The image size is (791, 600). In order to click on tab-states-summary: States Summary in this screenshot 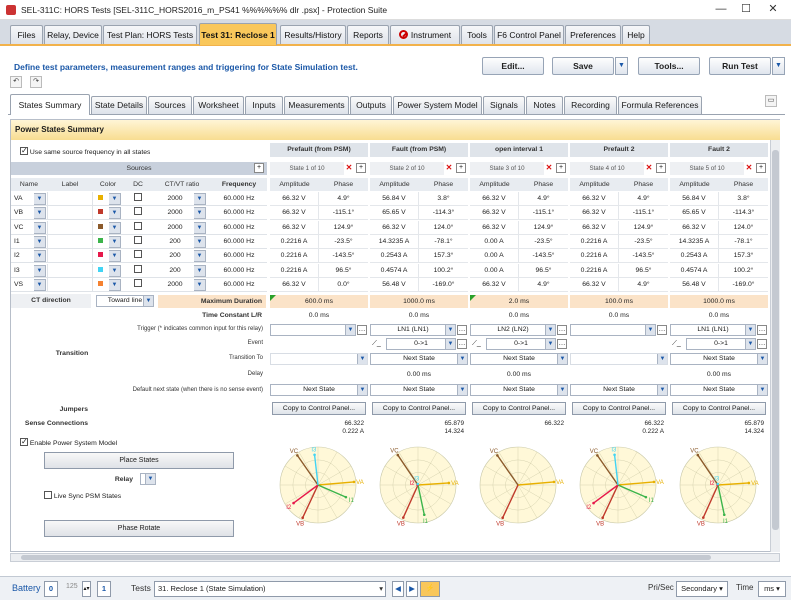, I will do `click(50, 104)`.